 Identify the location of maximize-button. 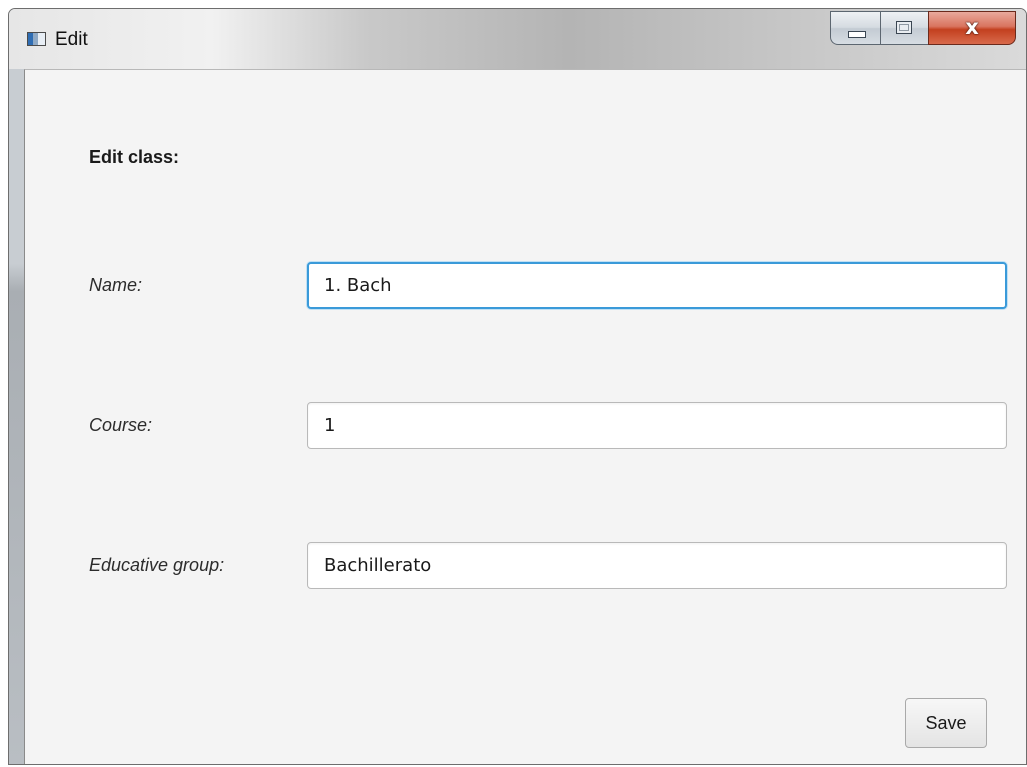
(904, 28).